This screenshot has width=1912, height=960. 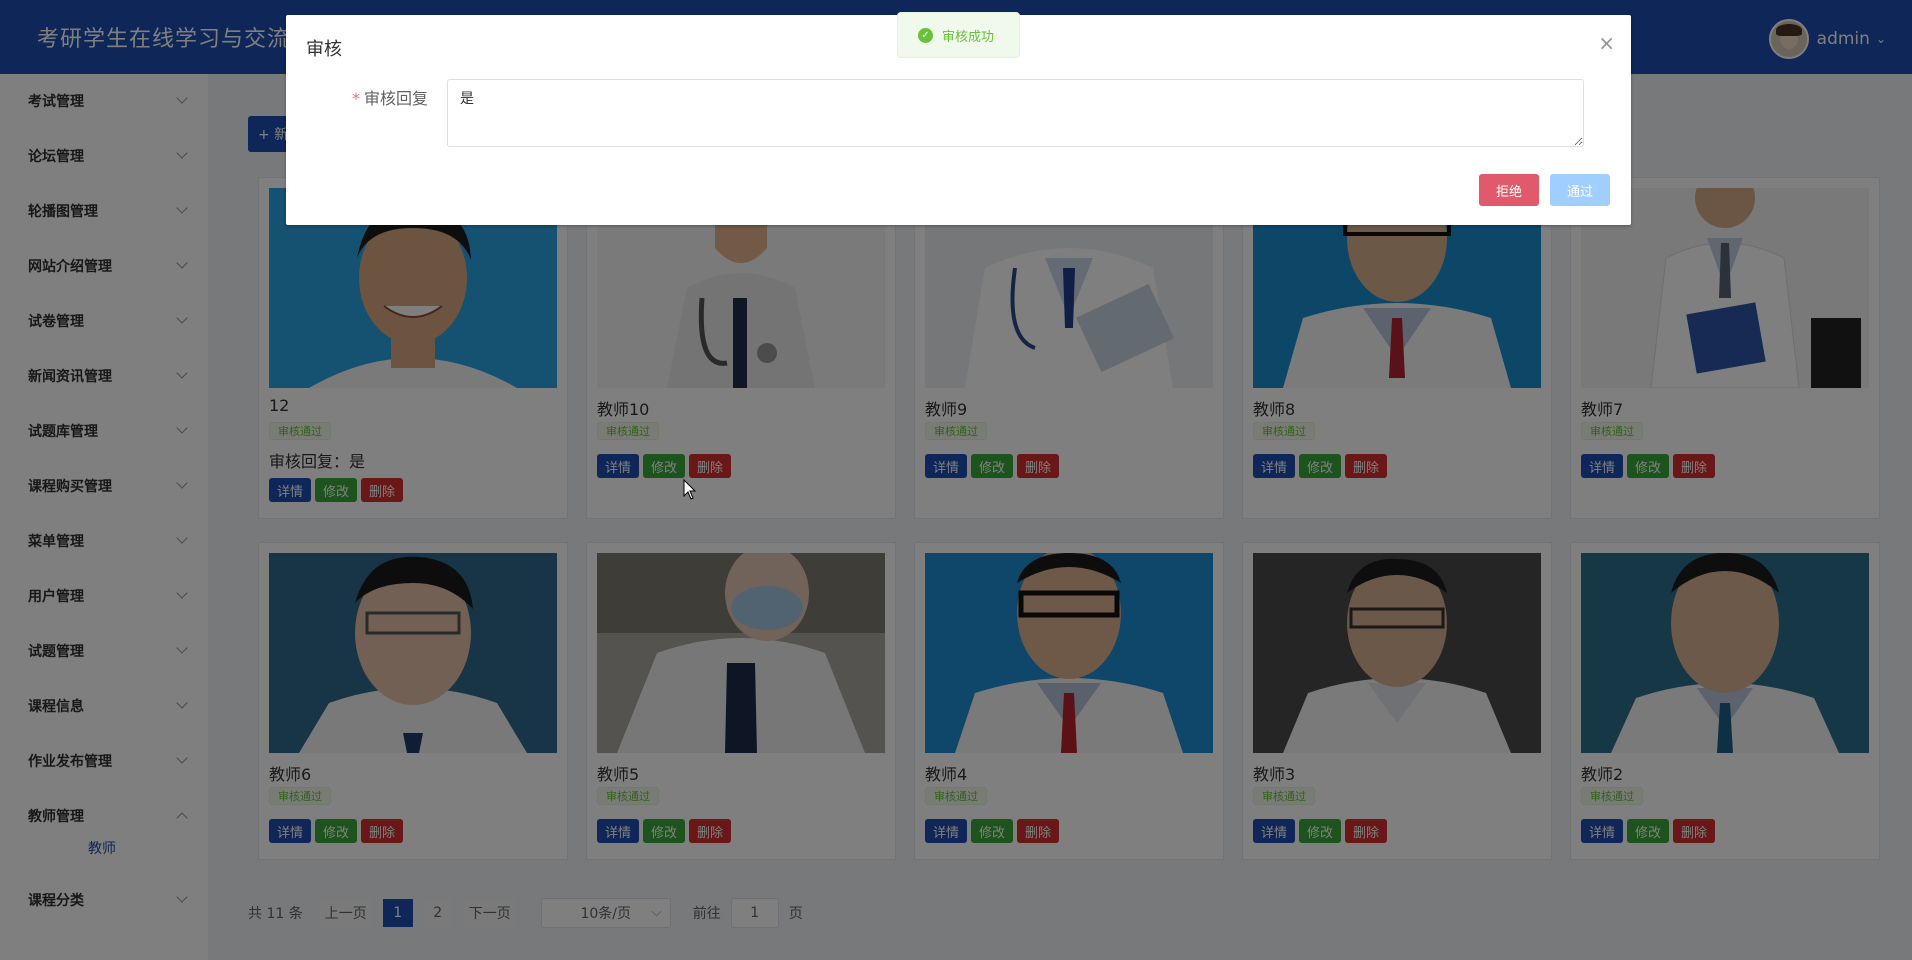 What do you see at coordinates (1509, 190) in the screenshot?
I see `reject-button: 拒绝` at bounding box center [1509, 190].